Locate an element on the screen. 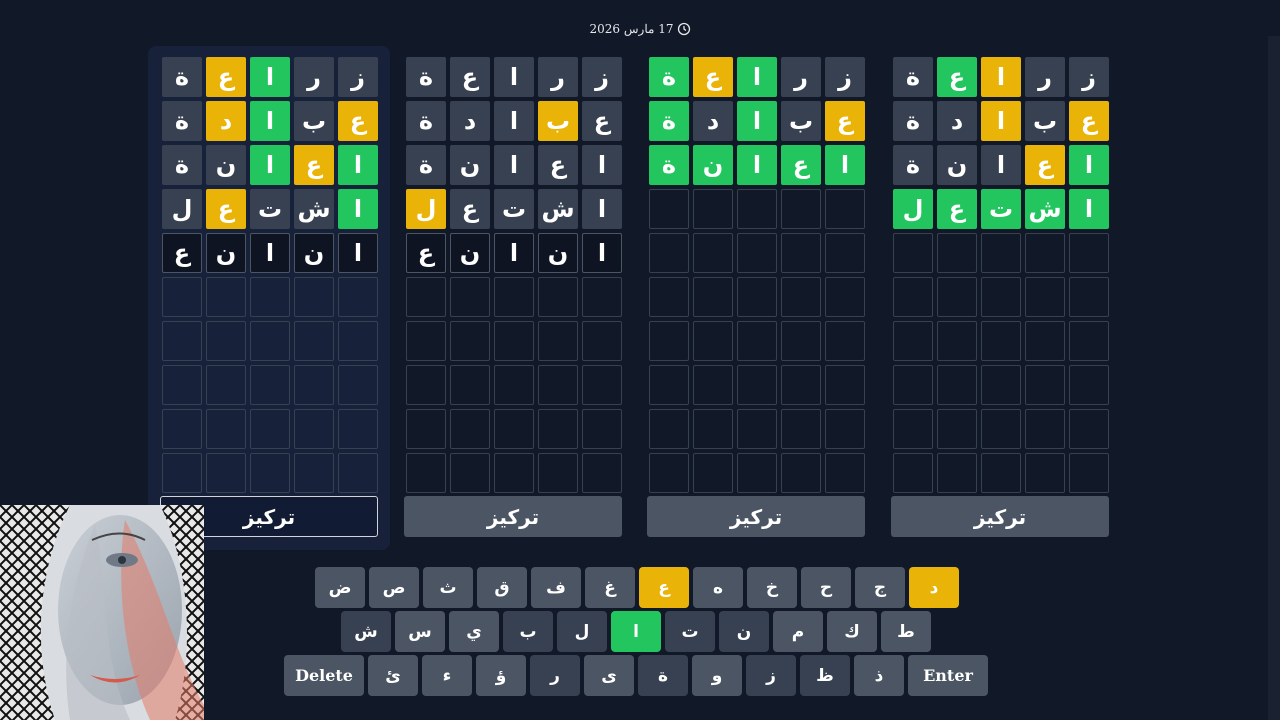 This screenshot has height=720, width=1280. tile: ت is located at coordinates (1001, 209).